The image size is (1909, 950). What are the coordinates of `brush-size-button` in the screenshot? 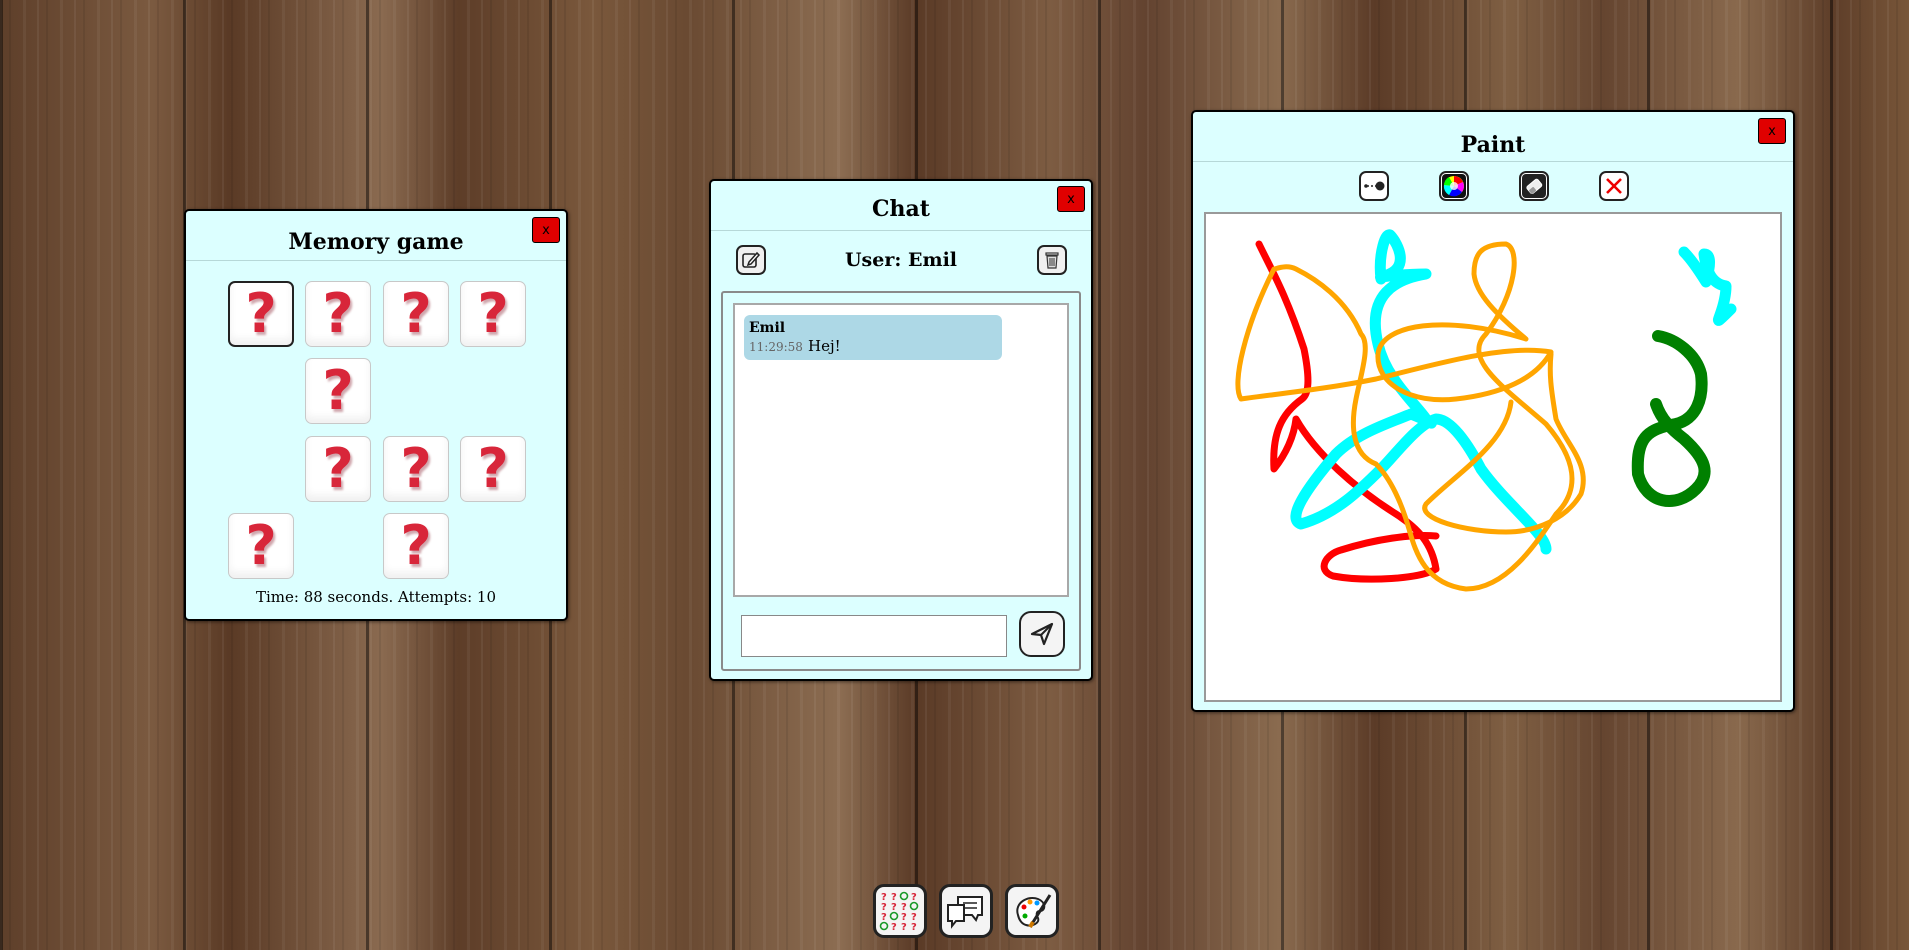 It's located at (1374, 186).